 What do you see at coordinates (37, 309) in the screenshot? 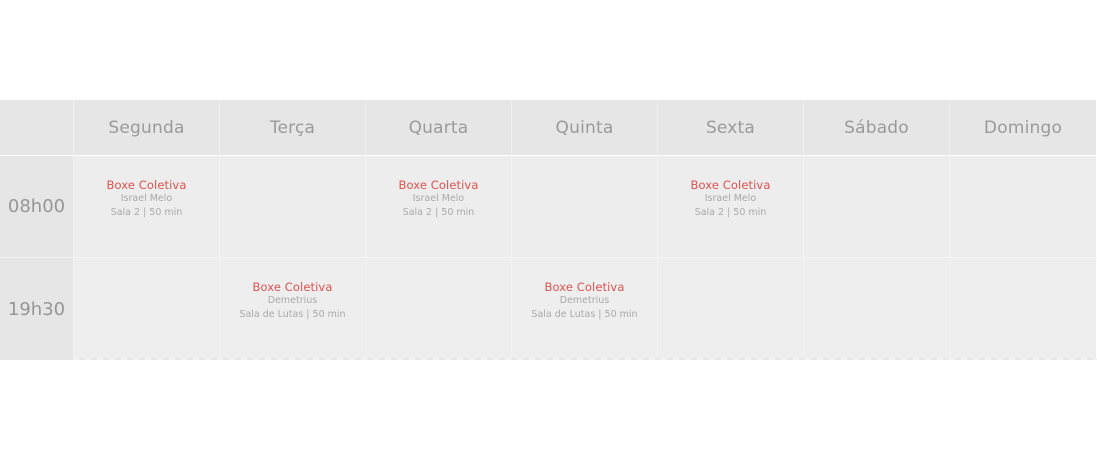
I see `time-label: 19h30` at bounding box center [37, 309].